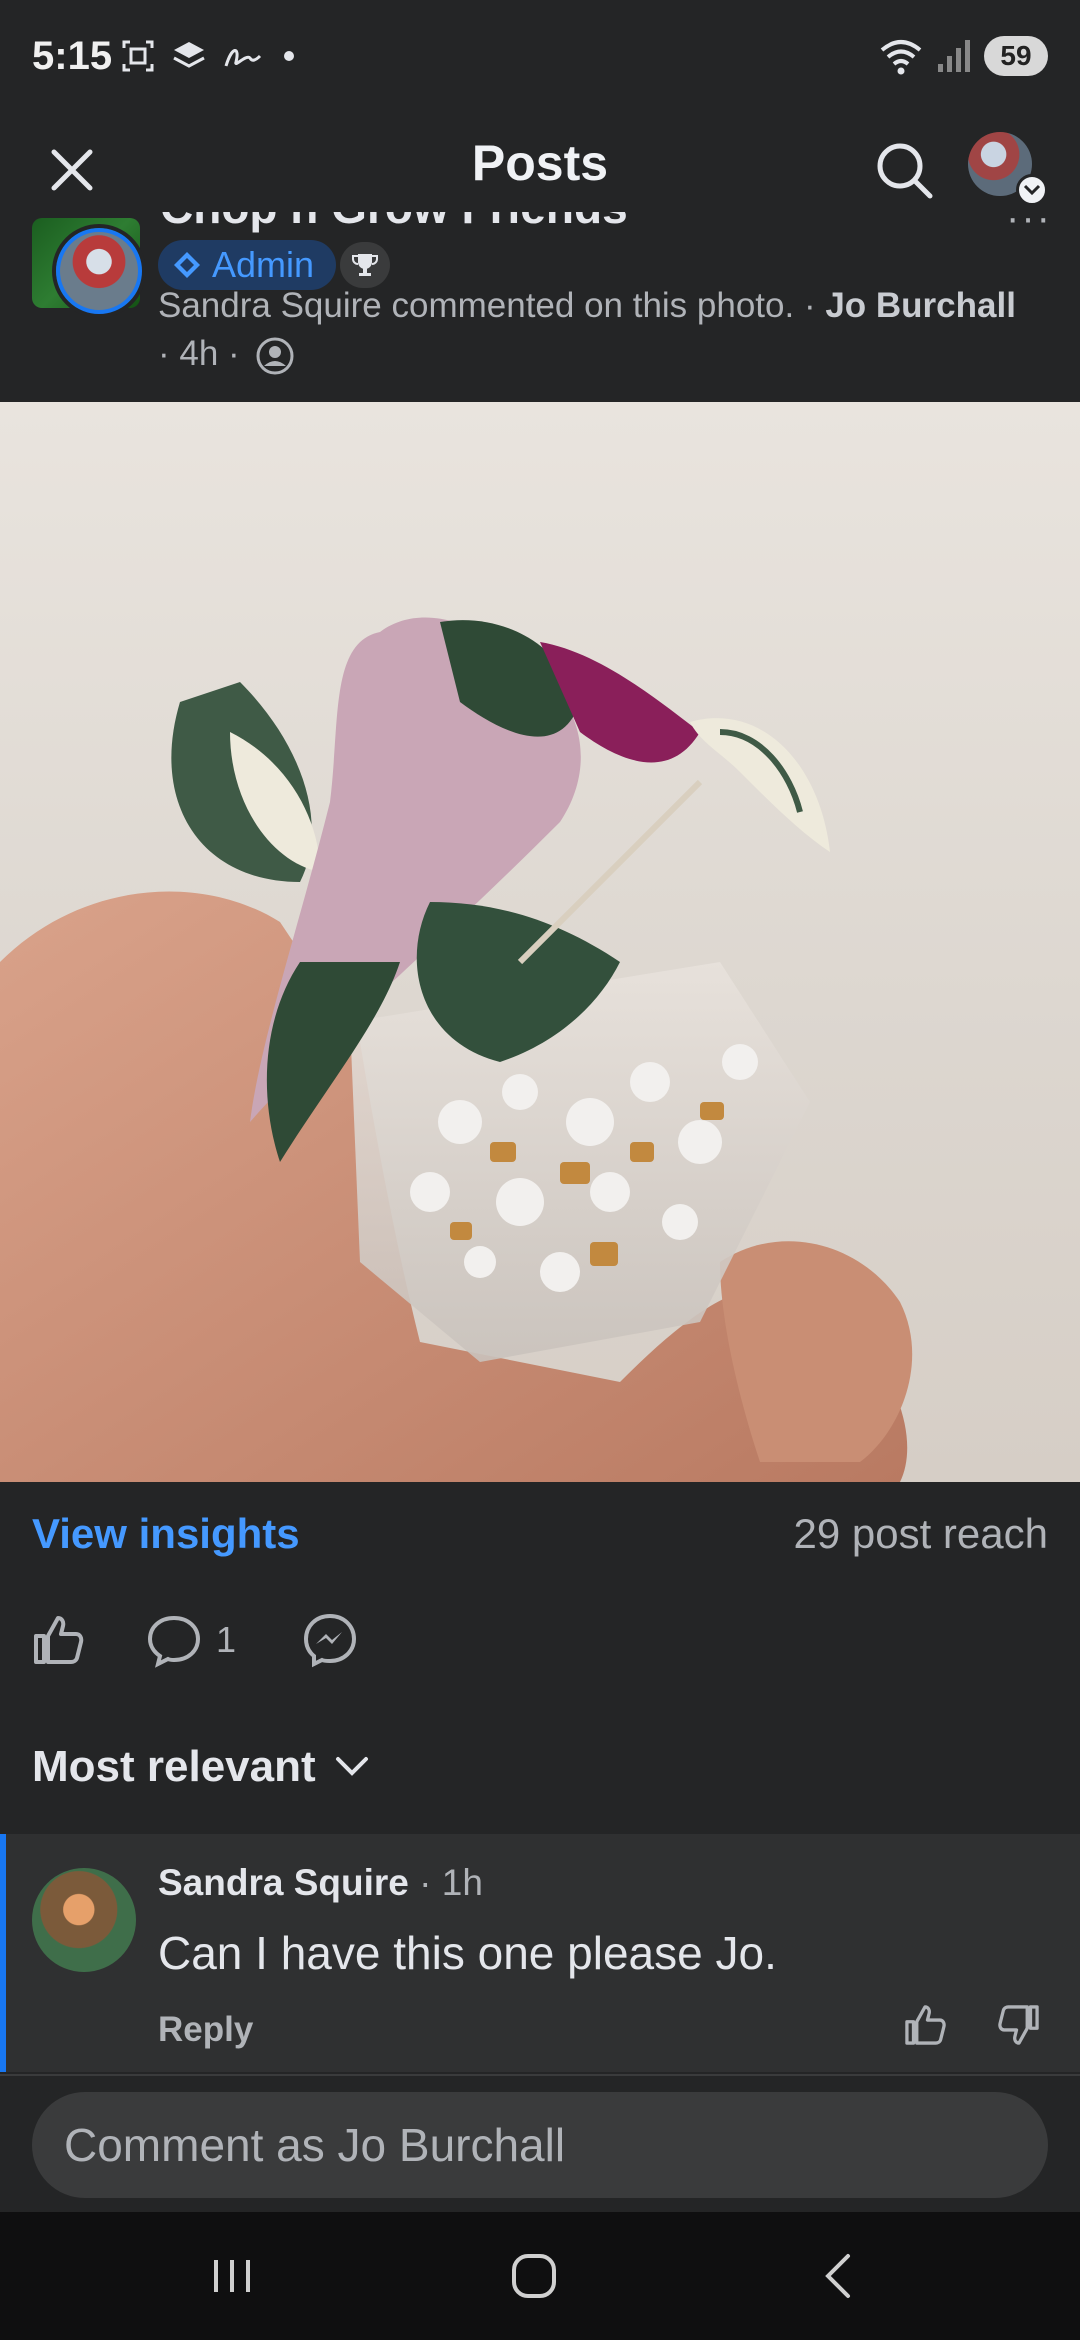 This screenshot has width=1080, height=2340. What do you see at coordinates (3, 1953) in the screenshot?
I see `comment-highlight-bar` at bounding box center [3, 1953].